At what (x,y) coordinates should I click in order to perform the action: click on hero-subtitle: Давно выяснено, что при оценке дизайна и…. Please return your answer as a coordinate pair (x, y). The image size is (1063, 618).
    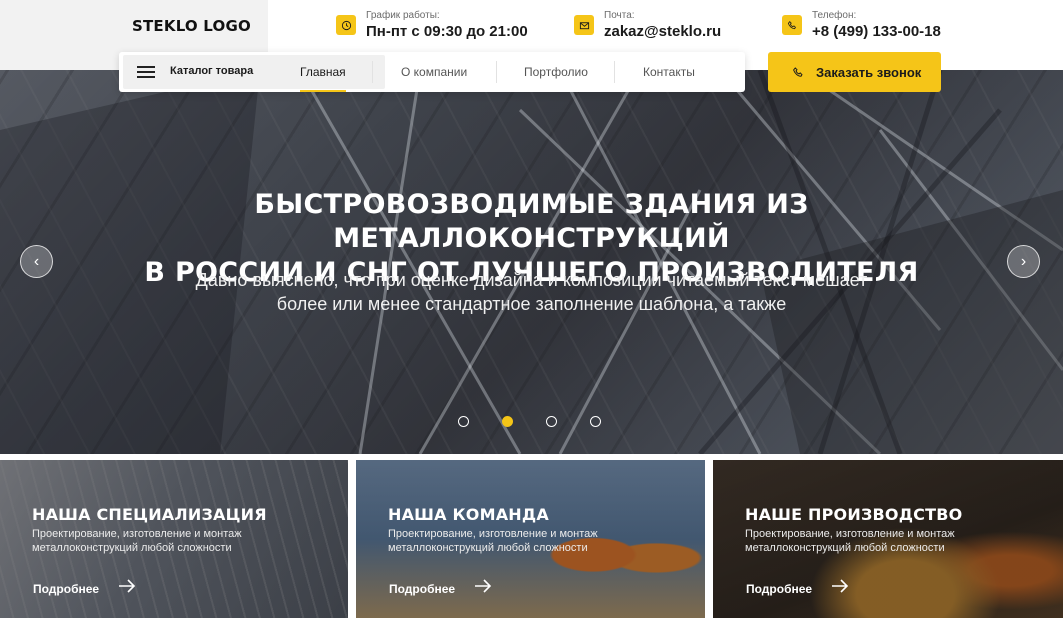
    Looking at the image, I should click on (531, 292).